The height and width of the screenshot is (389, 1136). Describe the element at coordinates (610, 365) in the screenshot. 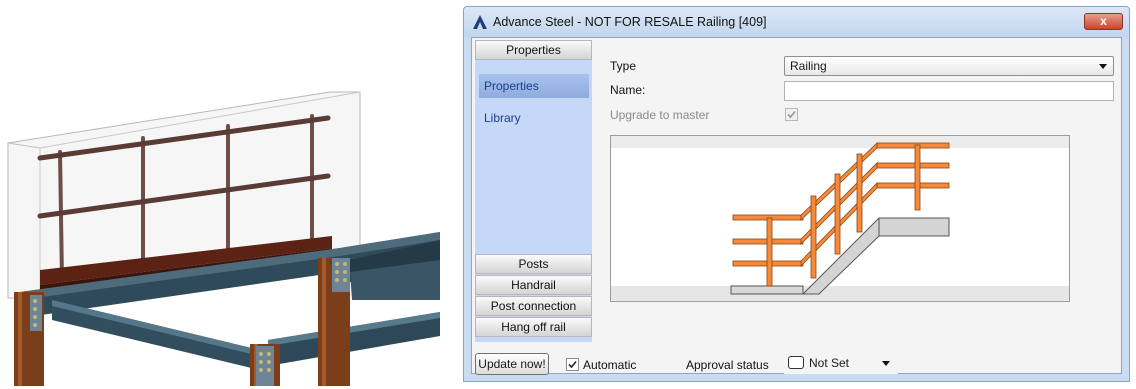

I see `automatic-label: Automatic` at that location.